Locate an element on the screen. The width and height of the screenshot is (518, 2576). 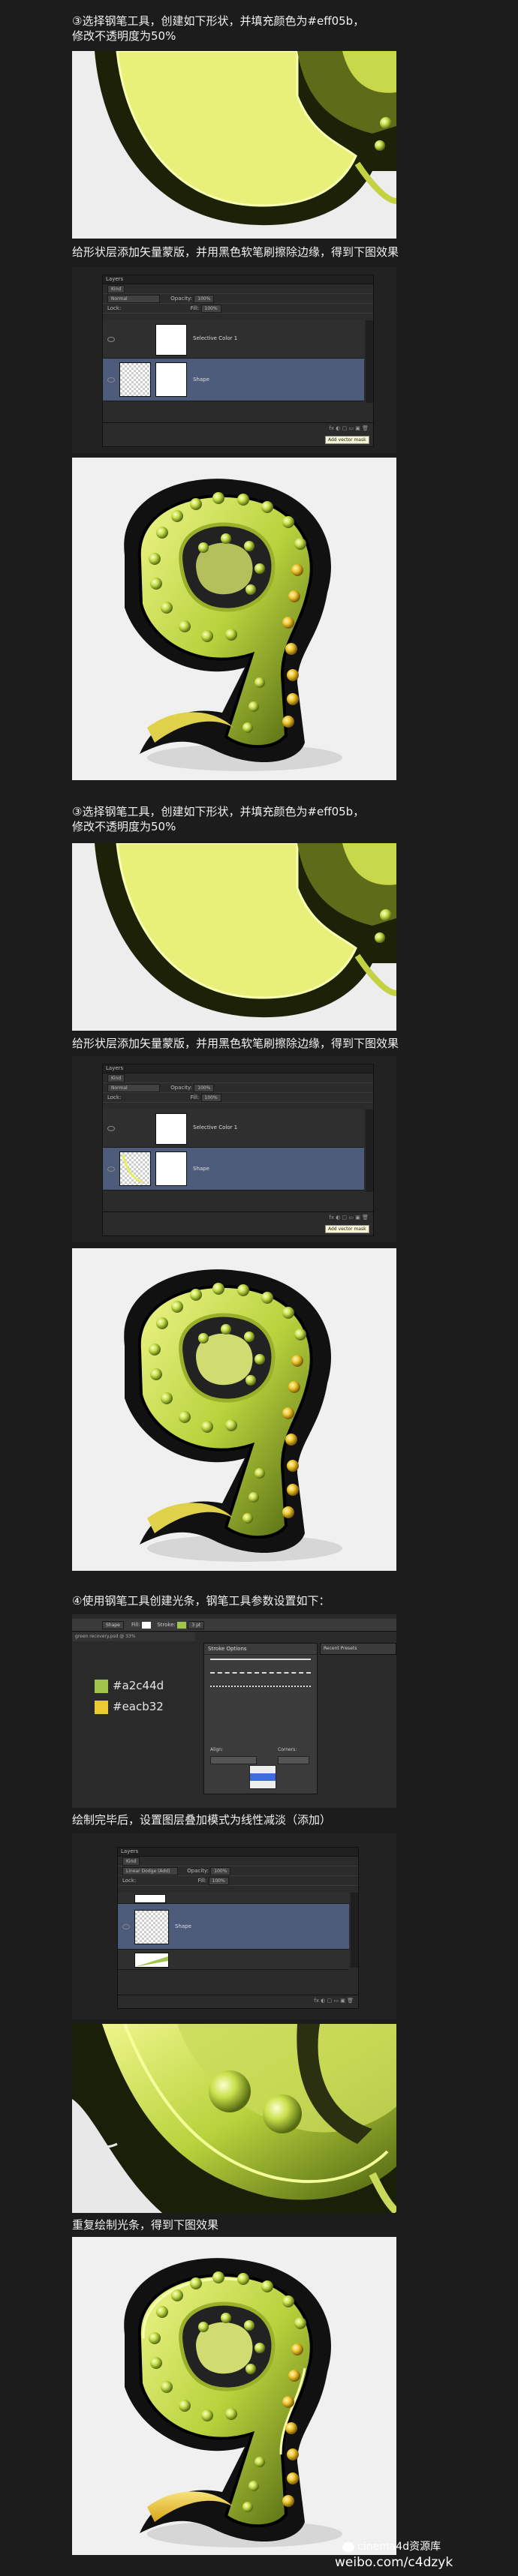
document-tab: green recovery.psd @ 33% is located at coordinates (133, 1636).